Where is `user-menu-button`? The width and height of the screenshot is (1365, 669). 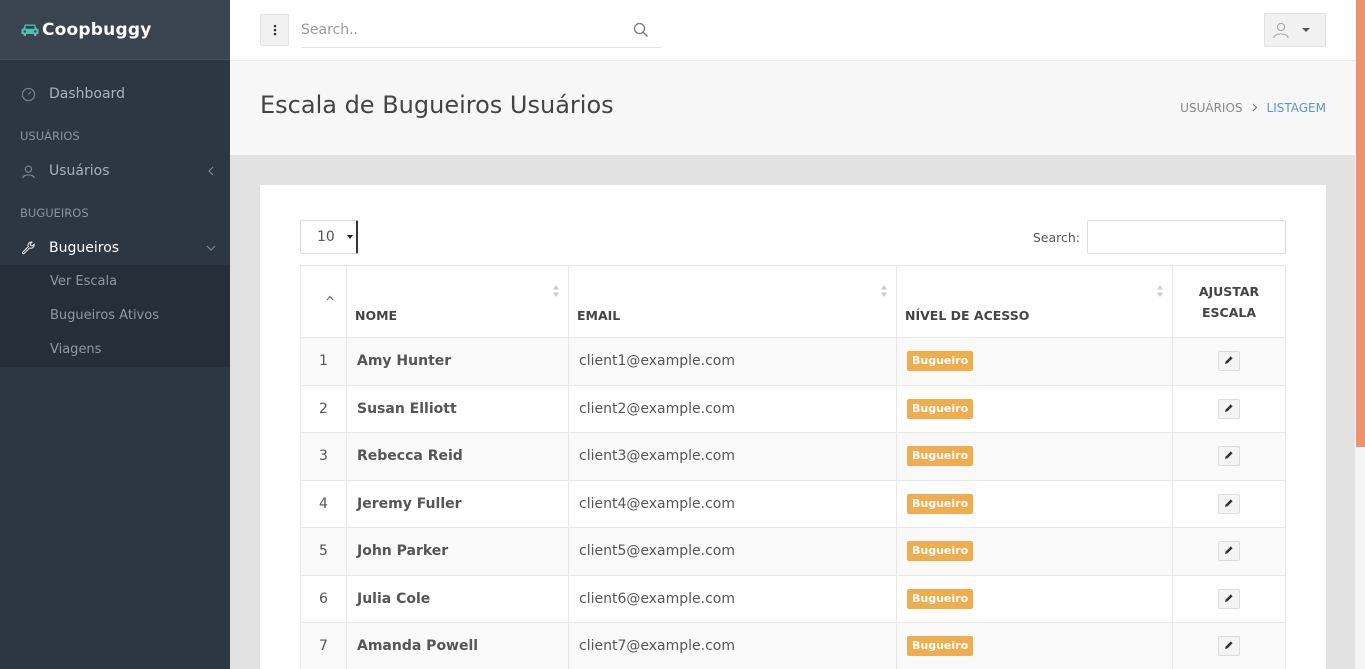 user-menu-button is located at coordinates (1295, 30).